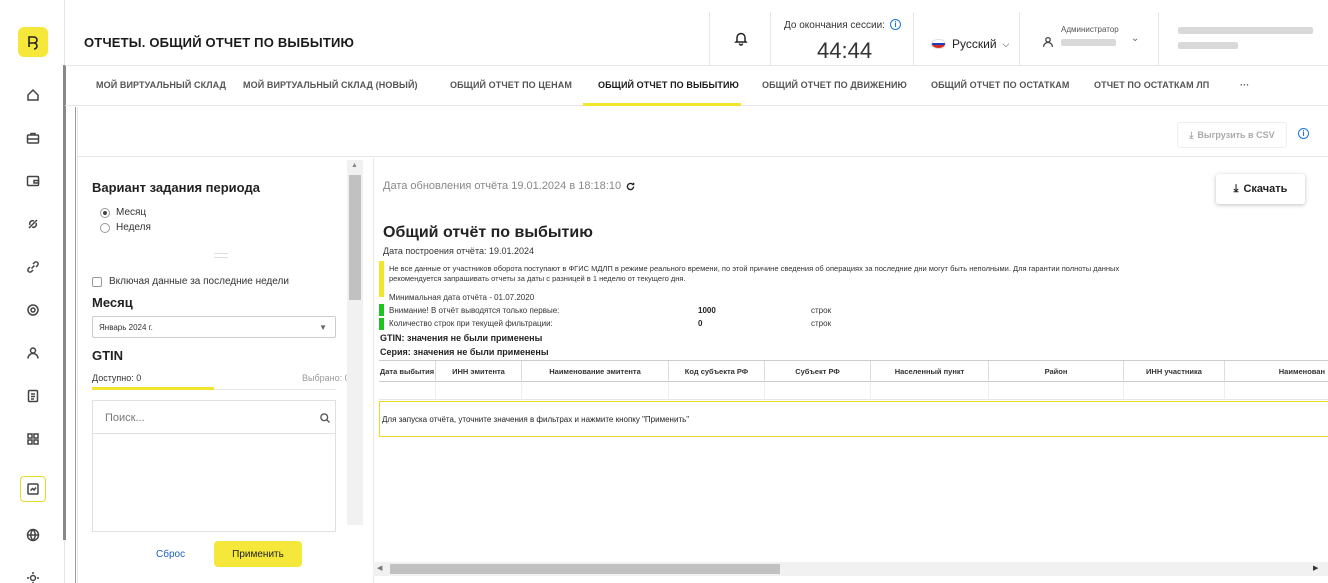 The height and width of the screenshot is (583, 1328). Describe the element at coordinates (153, 388) in the screenshot. I see `active-subtab-indicator` at that location.